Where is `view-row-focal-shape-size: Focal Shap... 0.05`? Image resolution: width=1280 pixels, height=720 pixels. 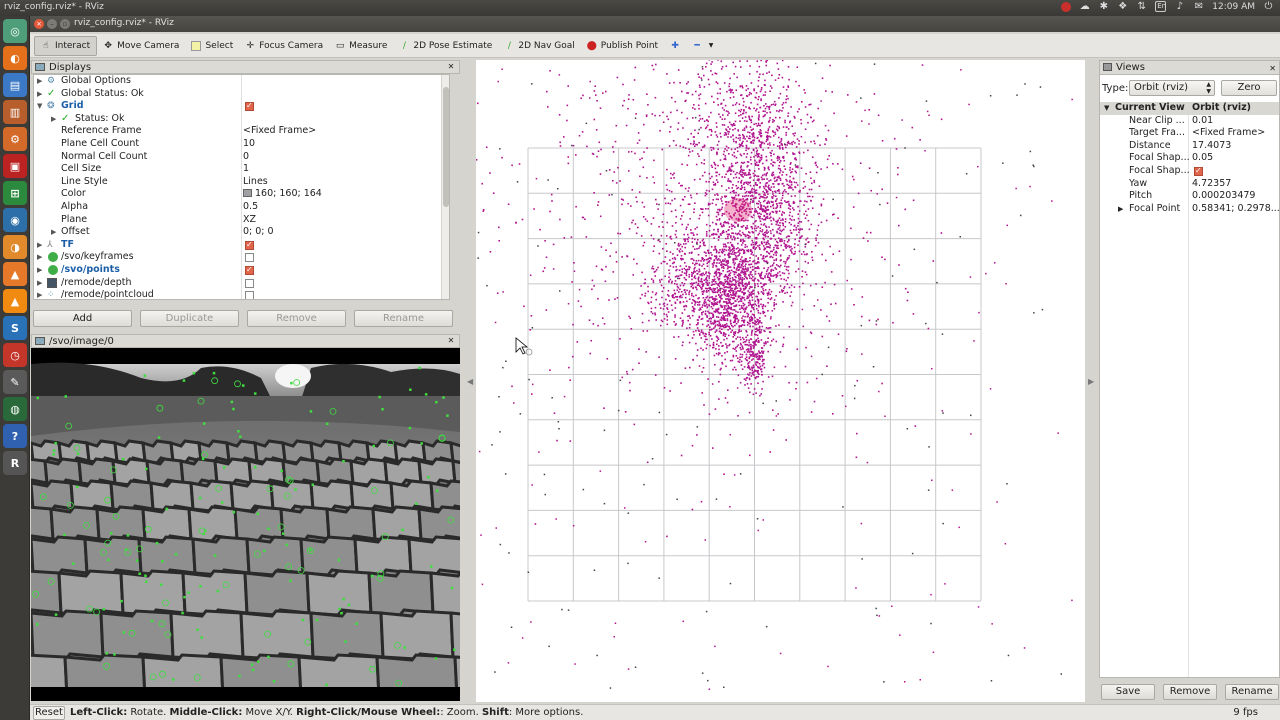 view-row-focal-shape-size: Focal Shap... 0.05 is located at coordinates (1189, 158).